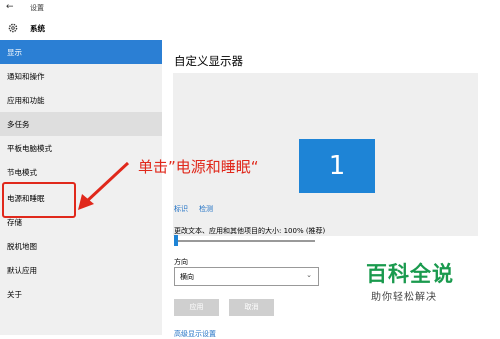 The image size is (500, 339). I want to click on detect-link: 检测, so click(206, 209).